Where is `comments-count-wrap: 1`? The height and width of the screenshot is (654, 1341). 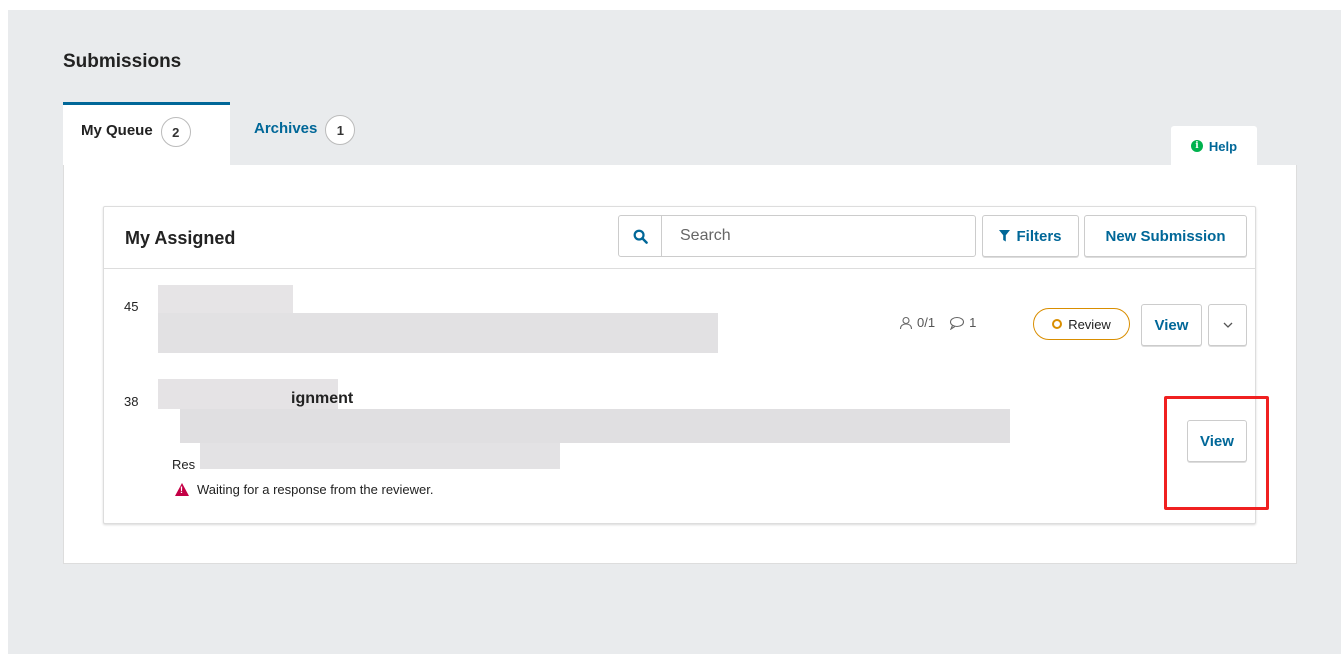 comments-count-wrap: 1 is located at coordinates (962, 322).